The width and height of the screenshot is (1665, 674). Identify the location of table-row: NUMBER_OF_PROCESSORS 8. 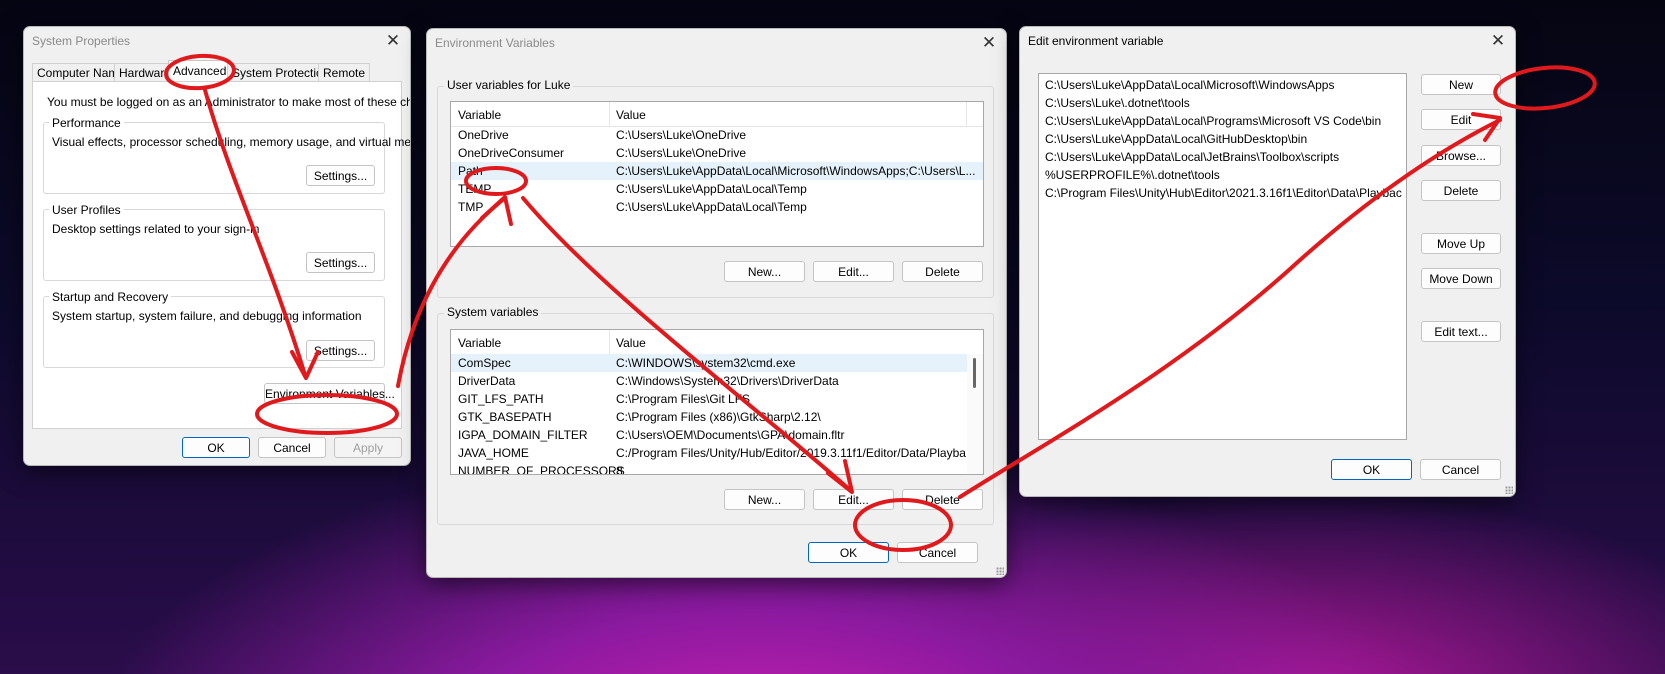
(717, 468).